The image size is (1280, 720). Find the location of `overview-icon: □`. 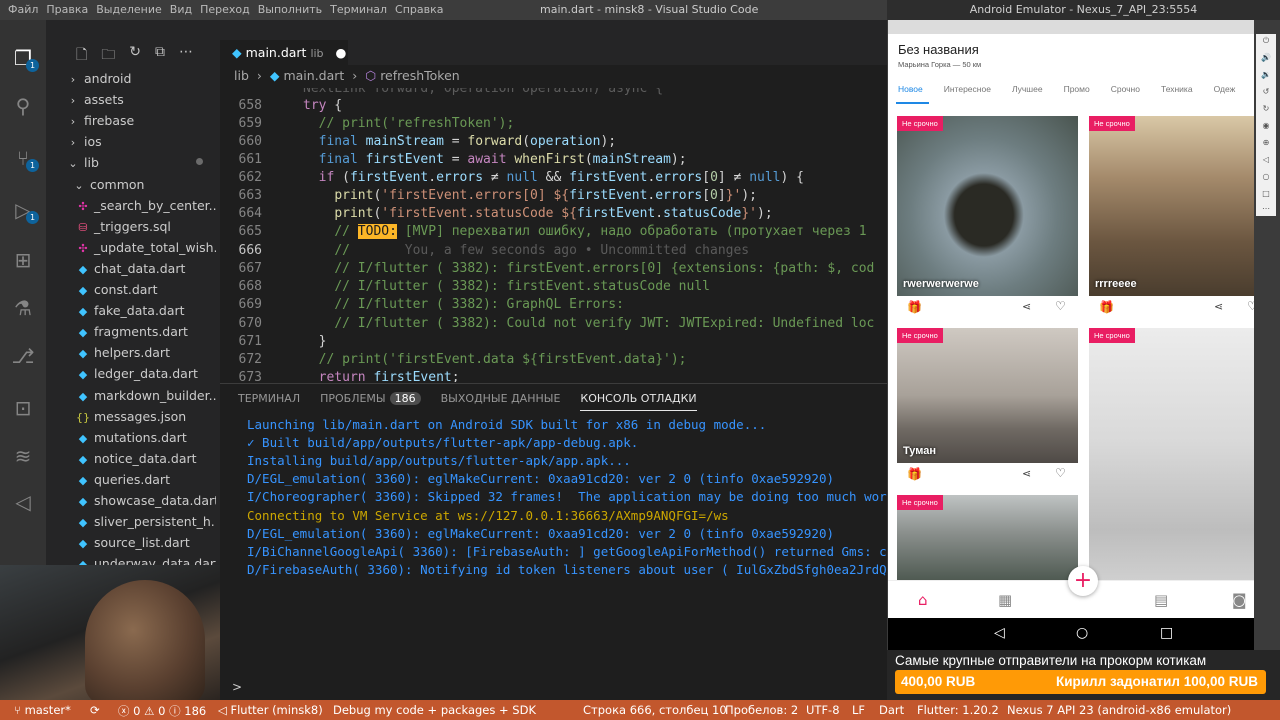

overview-icon: □ is located at coordinates (1266, 194).